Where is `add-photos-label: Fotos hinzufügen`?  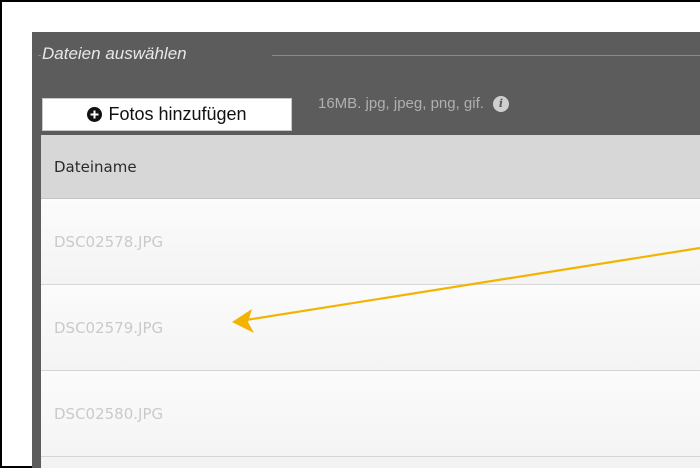
add-photos-label: Fotos hinzufügen is located at coordinates (177, 114).